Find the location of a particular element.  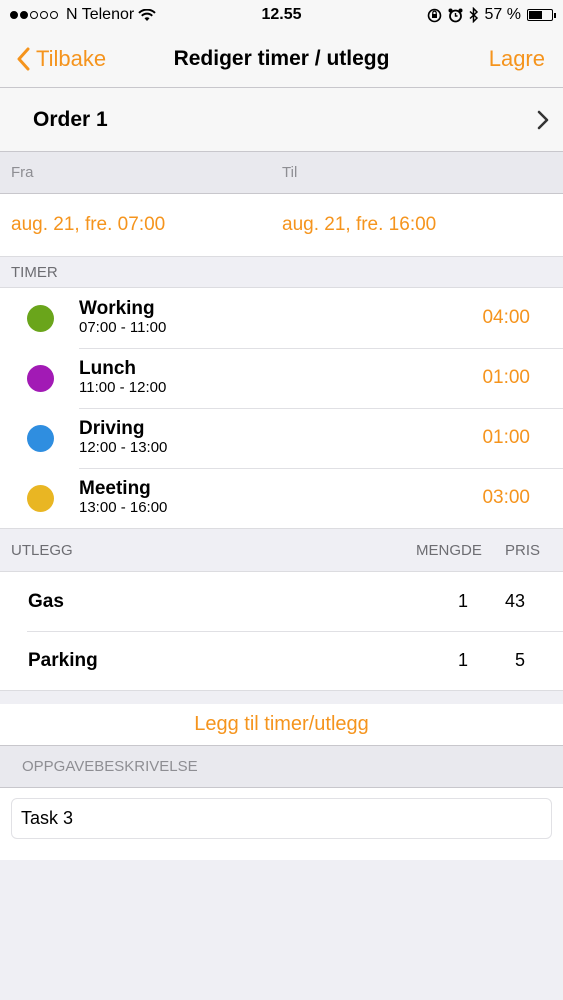

section-spacer is located at coordinates (281, 697).